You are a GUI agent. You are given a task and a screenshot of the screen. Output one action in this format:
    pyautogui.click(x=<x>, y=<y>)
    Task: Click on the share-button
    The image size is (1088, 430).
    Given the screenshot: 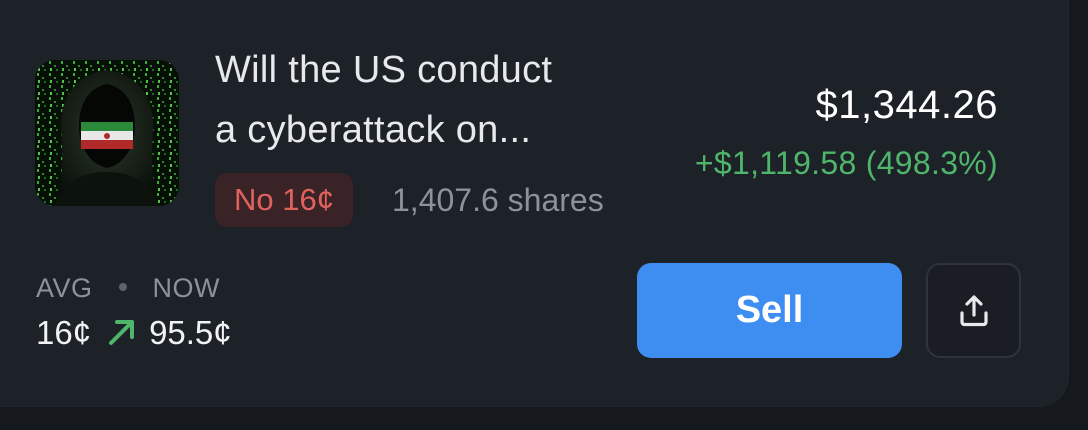 What is the action you would take?
    pyautogui.click(x=973, y=310)
    